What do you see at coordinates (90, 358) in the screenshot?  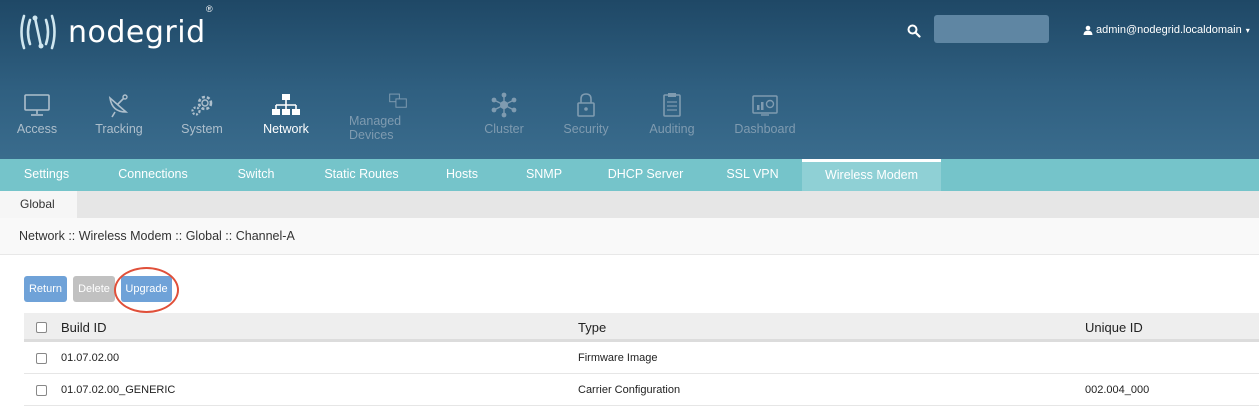 I see `build-id-cell: 01.07.02.00` at bounding box center [90, 358].